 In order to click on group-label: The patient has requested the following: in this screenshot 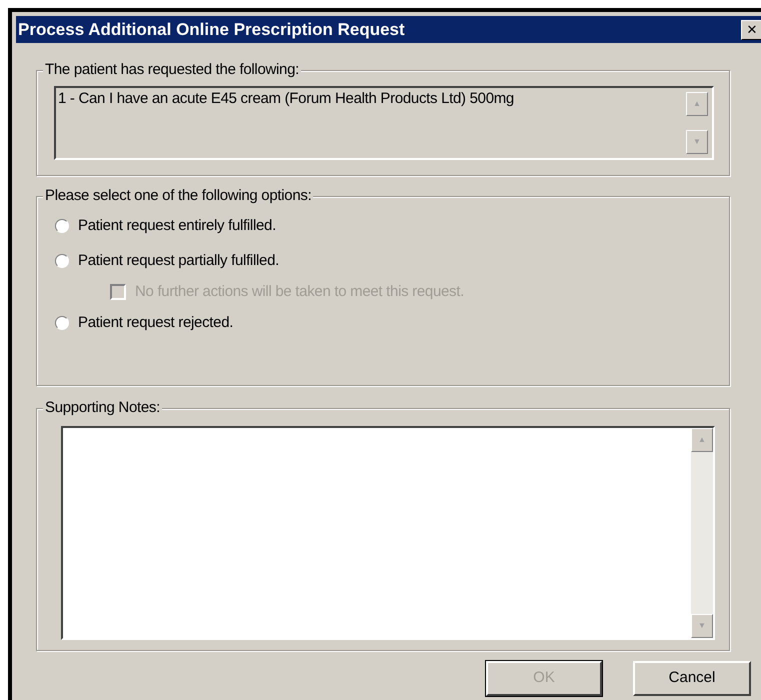, I will do `click(172, 70)`.